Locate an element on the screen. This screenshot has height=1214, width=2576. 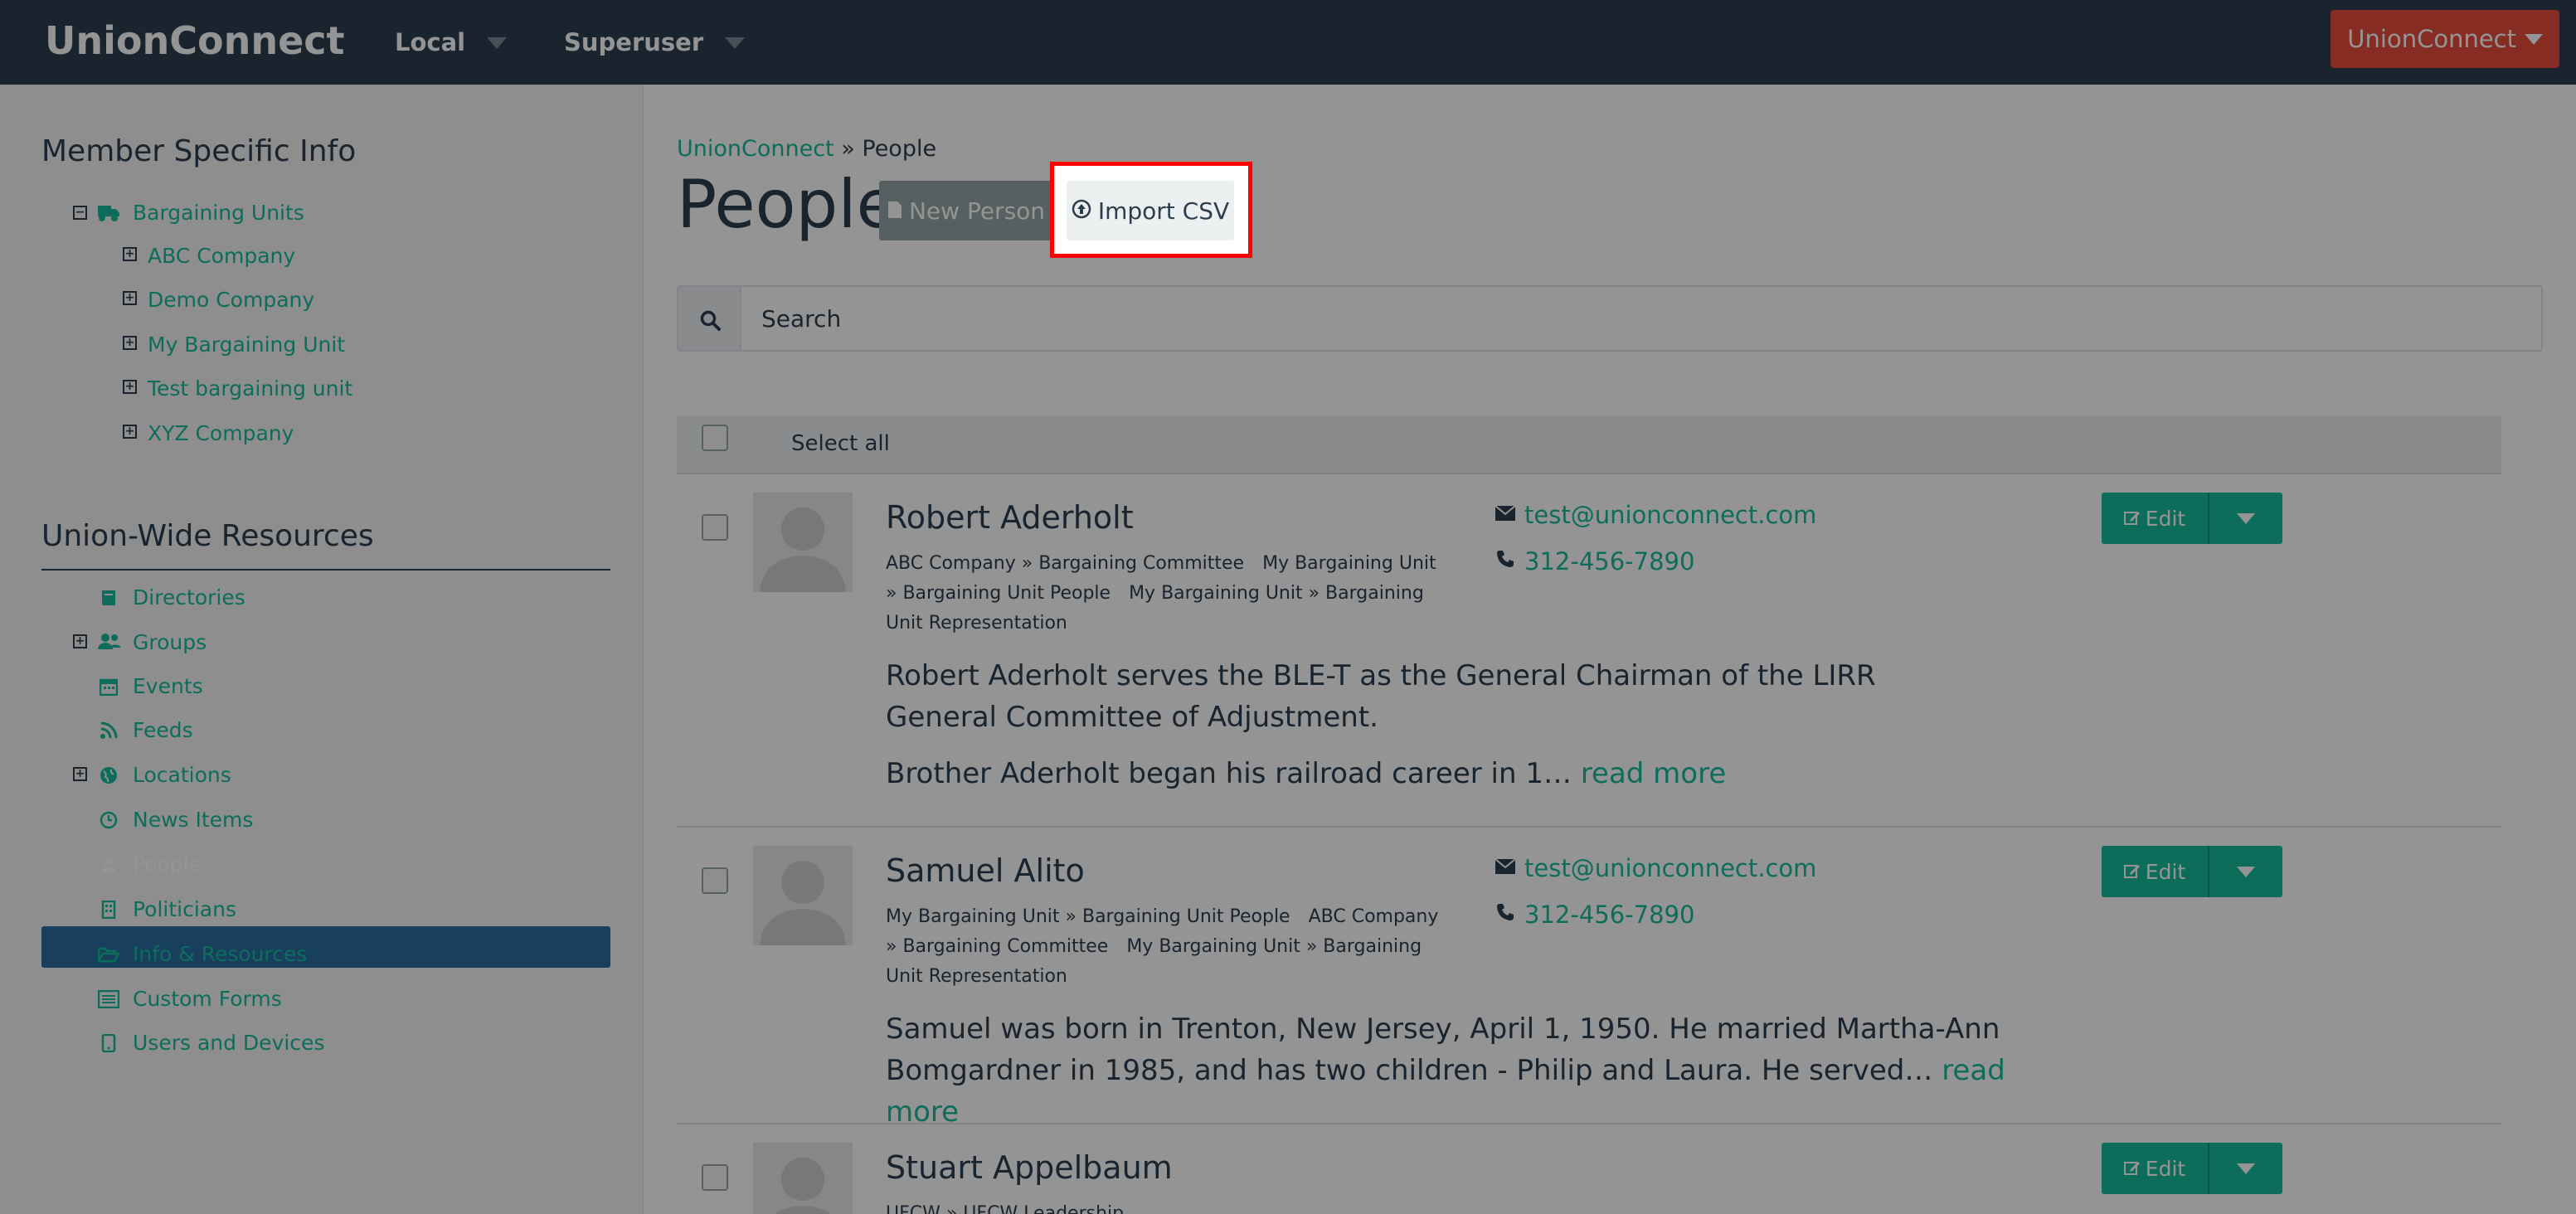
import-csv-button: Import CSV is located at coordinates (1151, 210).